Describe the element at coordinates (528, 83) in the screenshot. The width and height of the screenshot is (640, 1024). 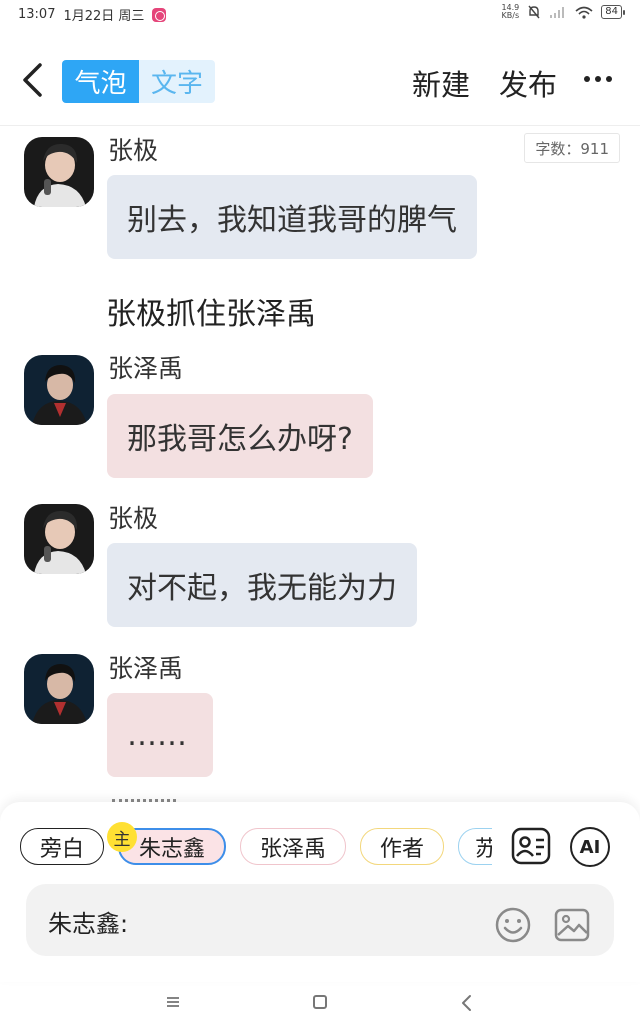
I see `publish-button: 发布` at that location.